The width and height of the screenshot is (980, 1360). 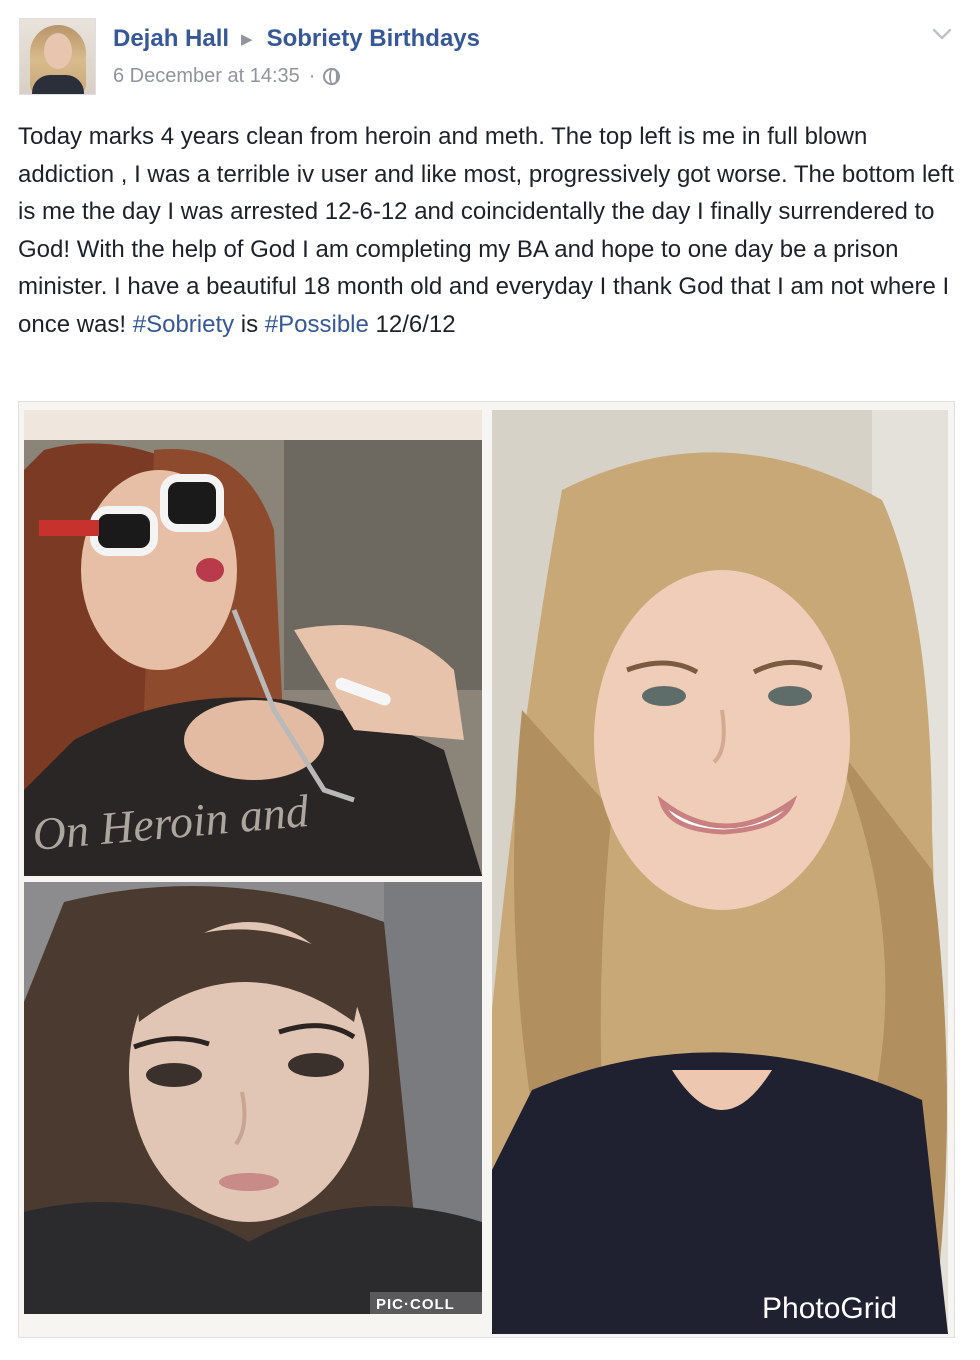 I want to click on photo-bottom-left: PIC·COLL, so click(x=253, y=1098).